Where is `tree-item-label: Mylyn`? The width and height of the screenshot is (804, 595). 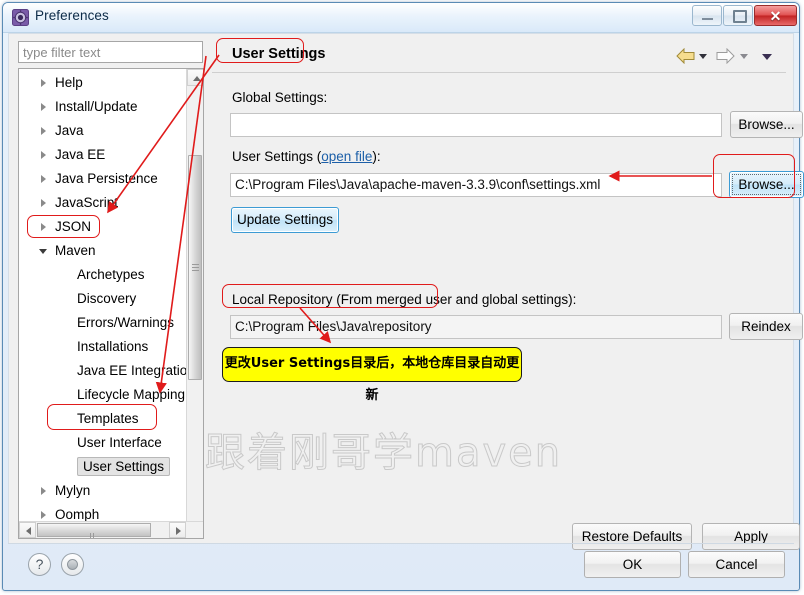 tree-item-label: Mylyn is located at coordinates (73, 490).